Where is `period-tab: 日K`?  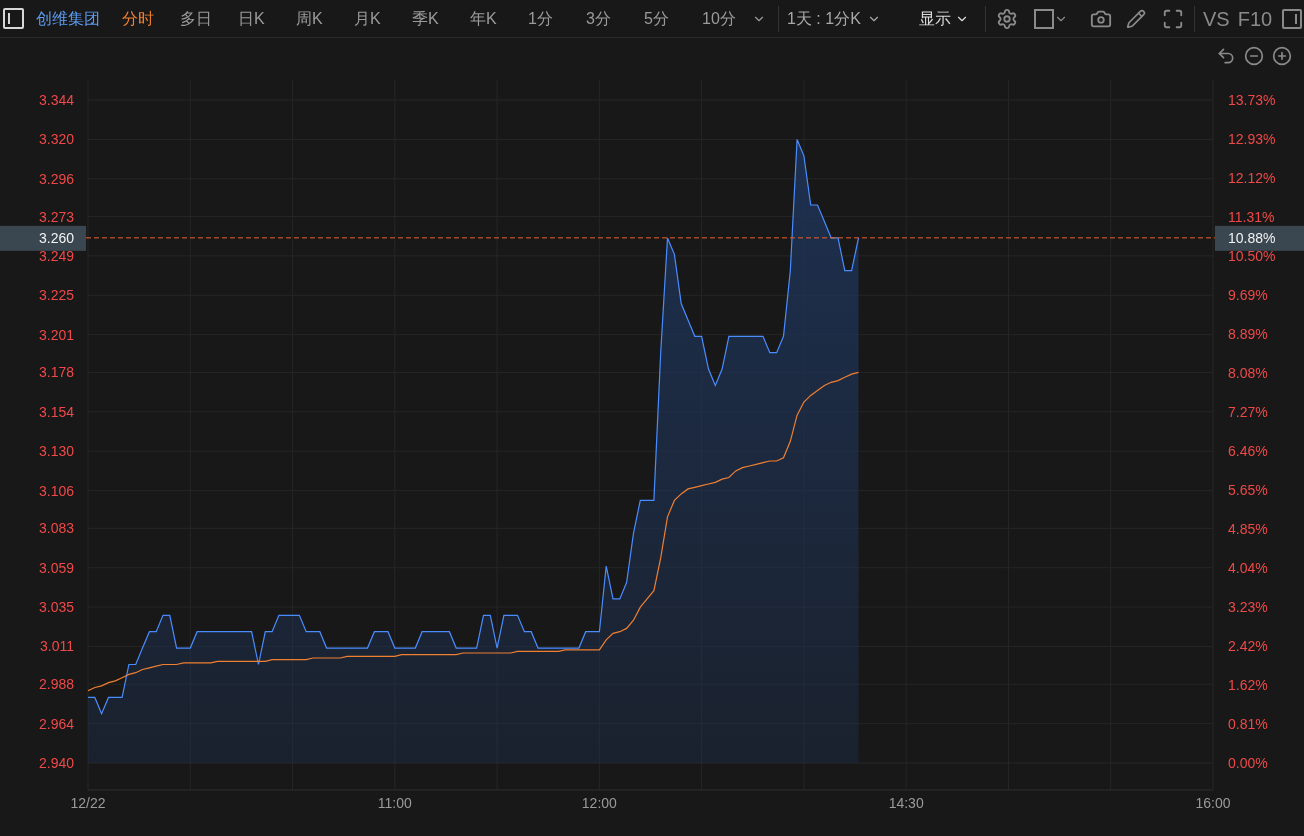 period-tab: 日K is located at coordinates (267, 18).